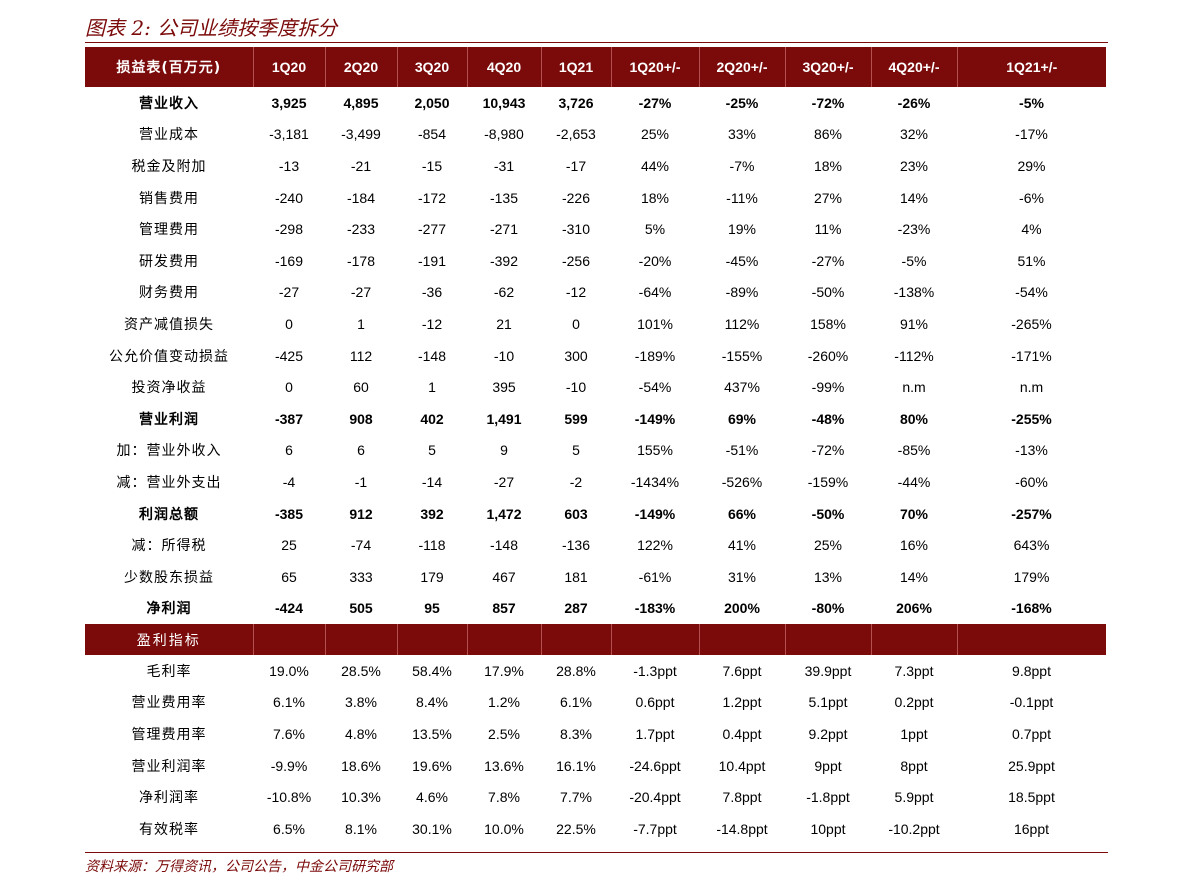 This screenshot has width=1191, height=892. What do you see at coordinates (914, 608) in the screenshot?
I see `table-cell: 206%` at bounding box center [914, 608].